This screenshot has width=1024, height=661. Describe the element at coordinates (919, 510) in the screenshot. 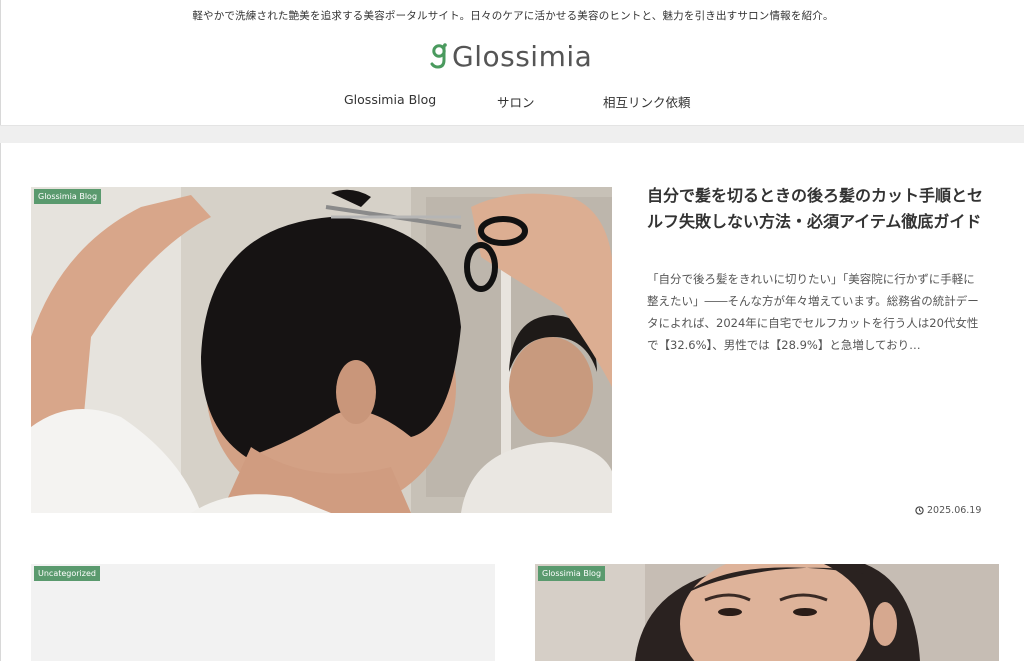

I see `clock-icon` at that location.